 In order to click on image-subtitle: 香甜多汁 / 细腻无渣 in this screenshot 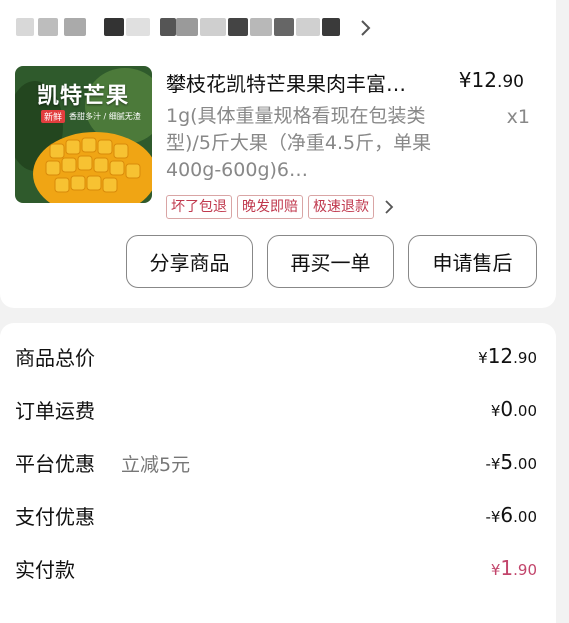, I will do `click(105, 116)`.